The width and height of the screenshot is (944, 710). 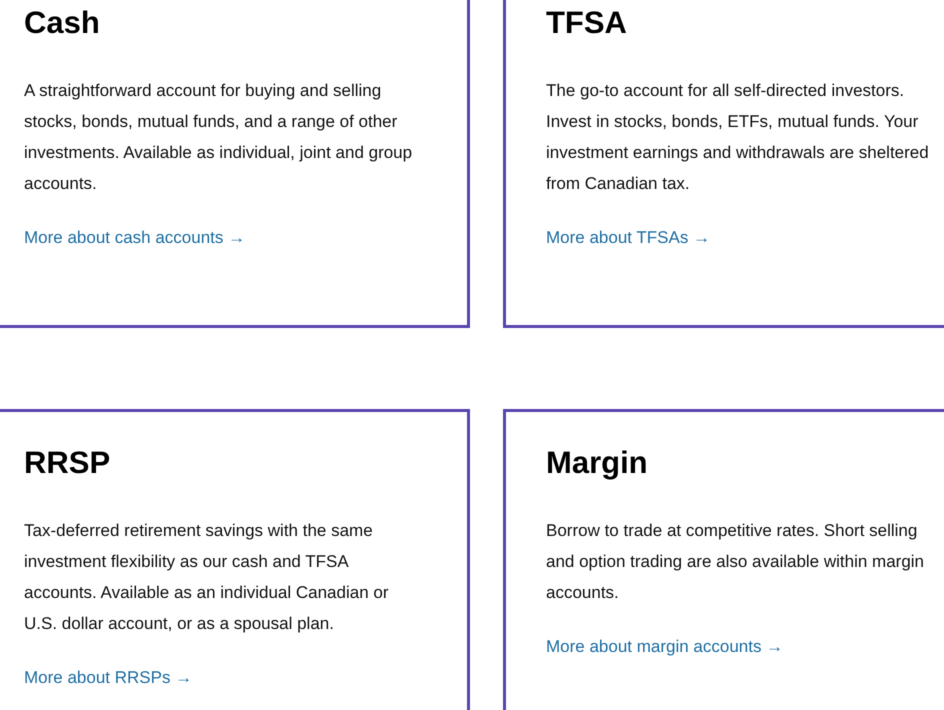 What do you see at coordinates (62, 23) in the screenshot?
I see `card-title: Cash` at bounding box center [62, 23].